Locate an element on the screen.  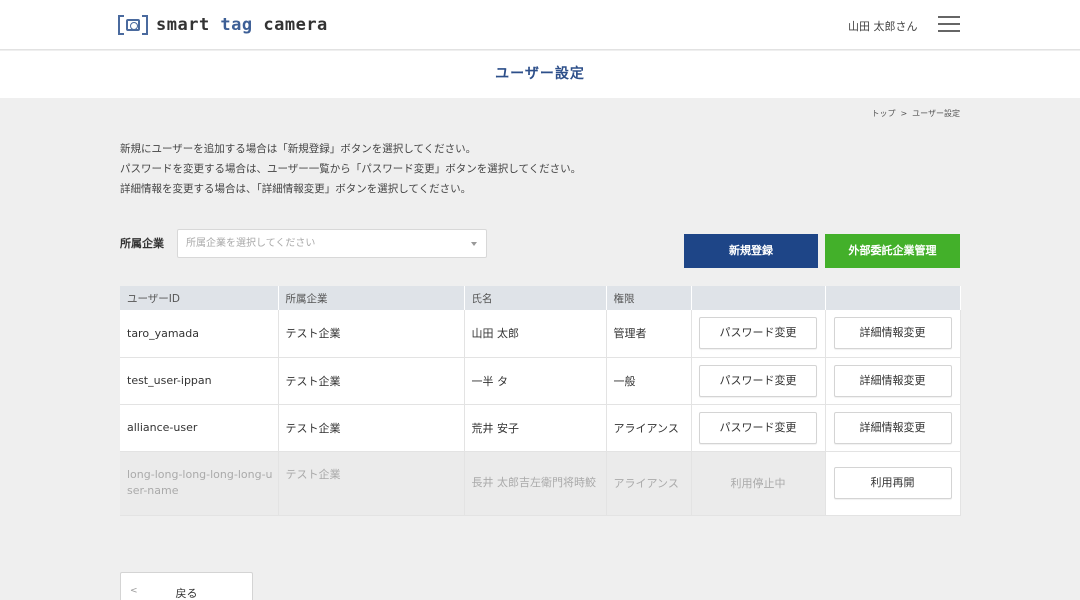
cell-user-id: alliance-user is located at coordinates (199, 428).